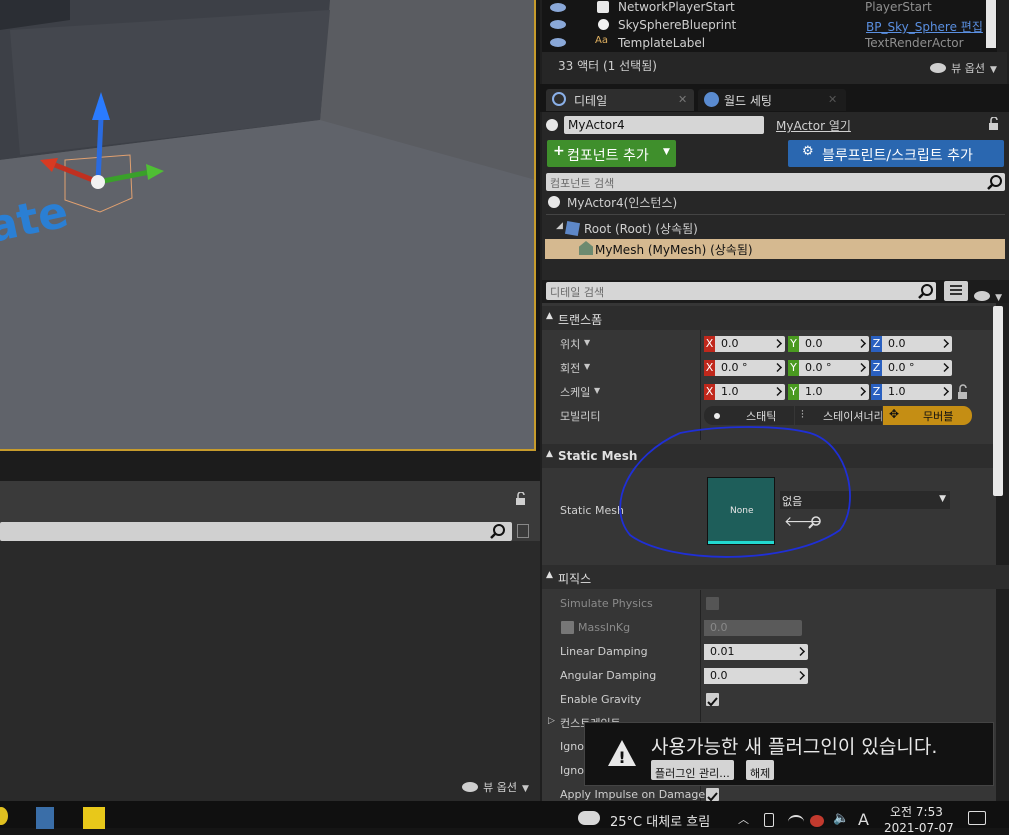  Describe the element at coordinates (956, 291) in the screenshot. I see `property-matrix-icon` at that location.